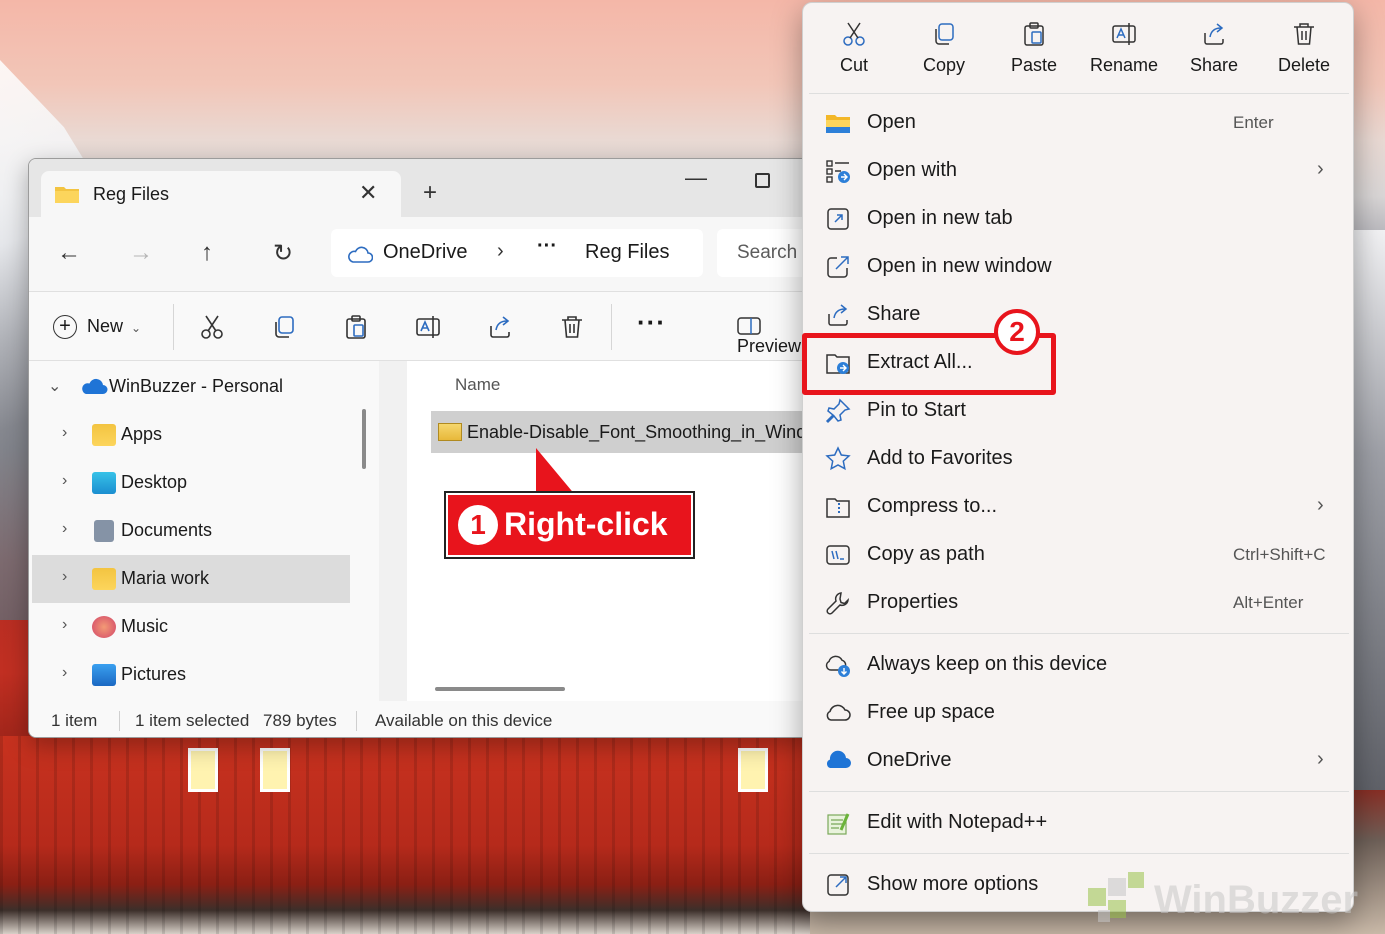 The height and width of the screenshot is (934, 1385). What do you see at coordinates (1078, 555) in the screenshot?
I see `menu-item-copy-as-path: Copy as path Ctrl+Shift+C` at bounding box center [1078, 555].